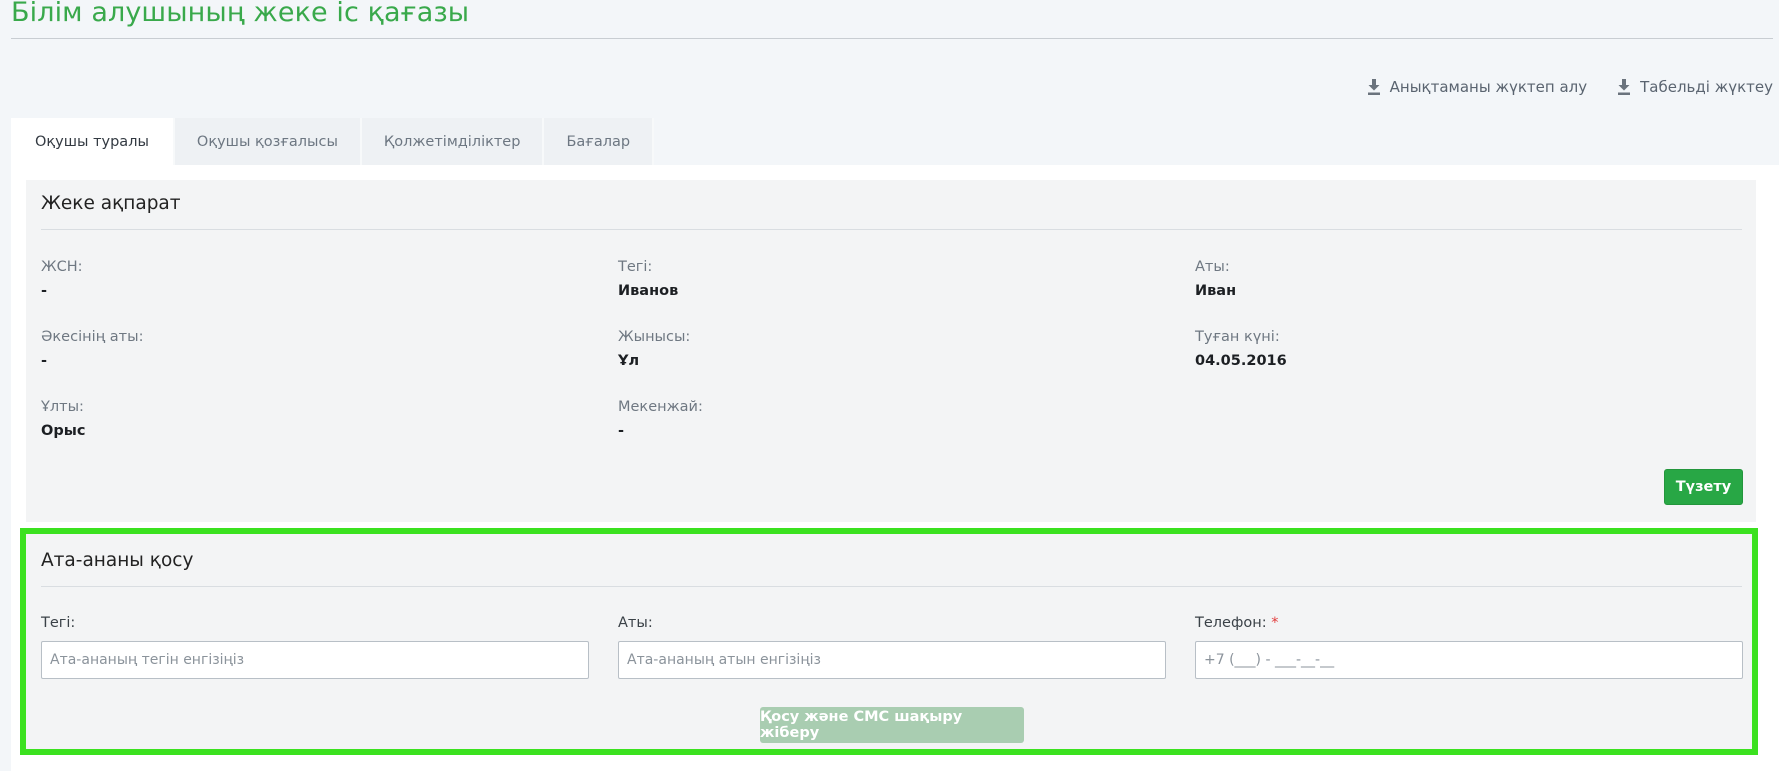 This screenshot has height=771, width=1779. I want to click on download-timesheet-label: Табельді жүктеу, so click(1706, 87).